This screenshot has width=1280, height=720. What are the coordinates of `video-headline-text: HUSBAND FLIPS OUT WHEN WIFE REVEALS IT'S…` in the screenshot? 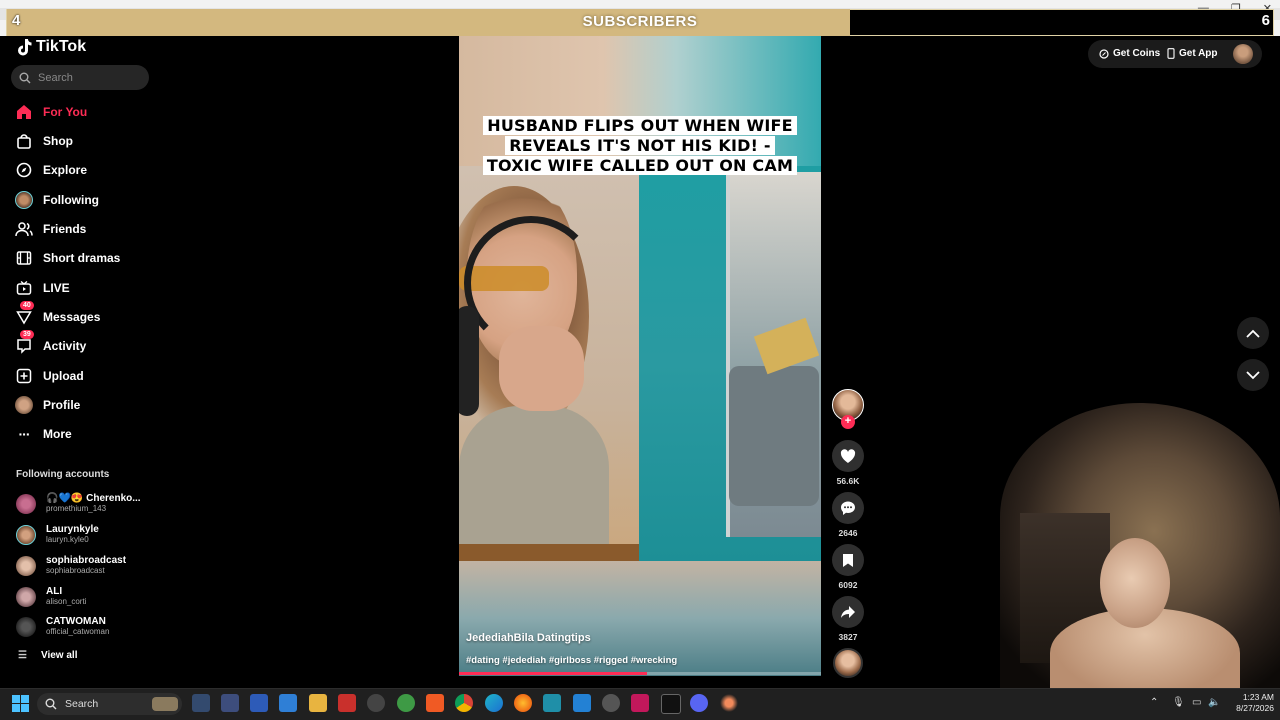 It's located at (640, 145).